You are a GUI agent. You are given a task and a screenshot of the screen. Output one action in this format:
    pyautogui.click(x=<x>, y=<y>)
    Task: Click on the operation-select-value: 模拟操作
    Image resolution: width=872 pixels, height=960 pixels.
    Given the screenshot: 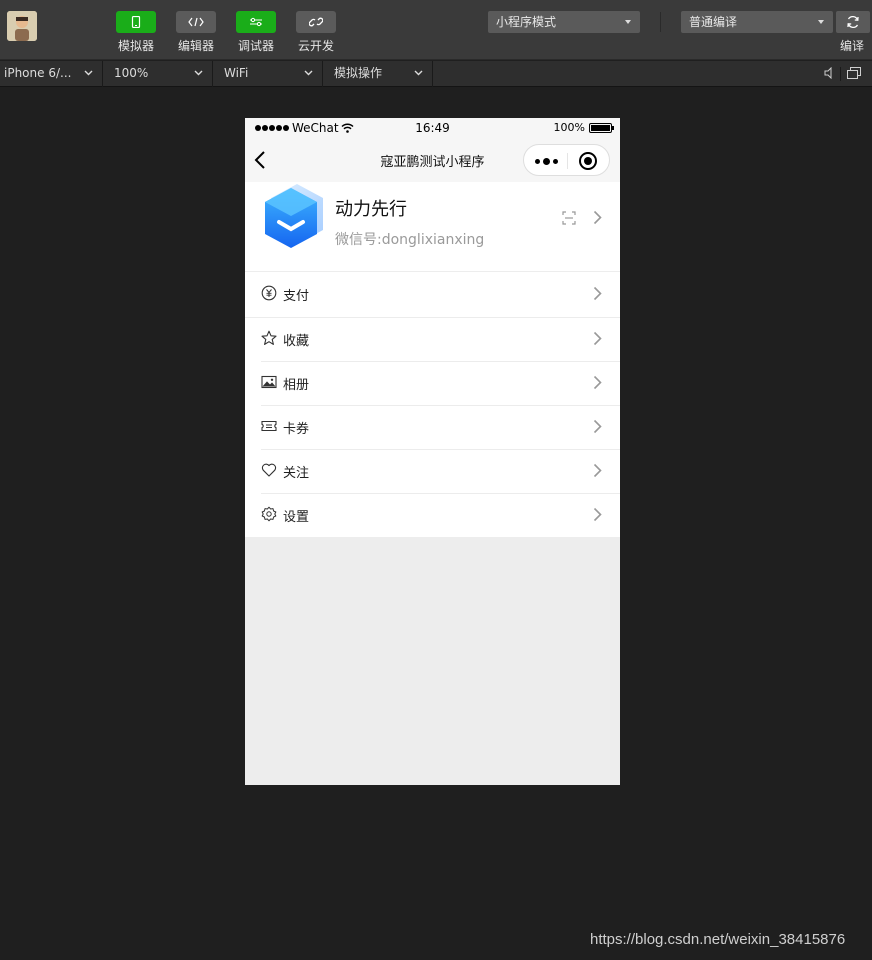 What is the action you would take?
    pyautogui.click(x=358, y=73)
    